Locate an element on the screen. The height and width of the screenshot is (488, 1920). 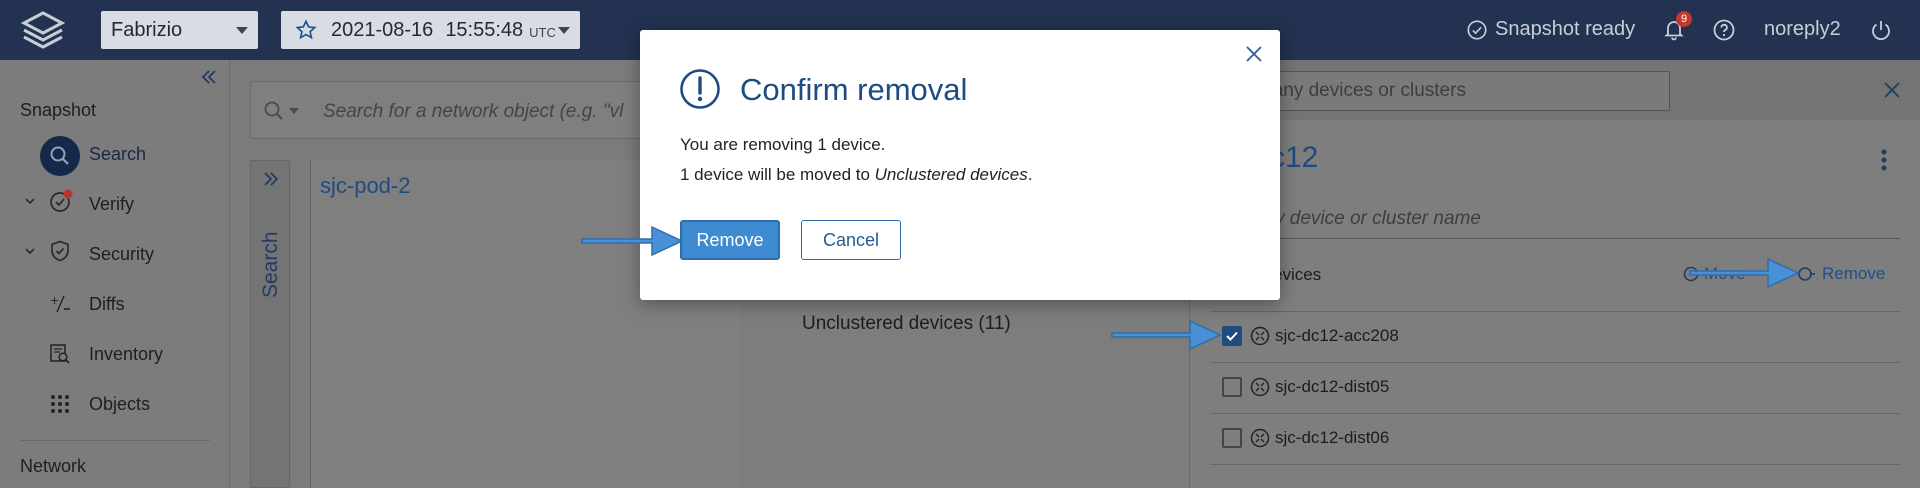
app-logo-icon is located at coordinates (43, 30).